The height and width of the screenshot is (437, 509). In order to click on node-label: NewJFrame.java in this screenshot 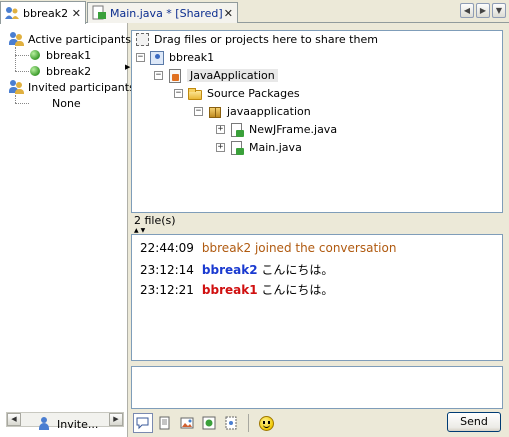, I will do `click(293, 129)`.